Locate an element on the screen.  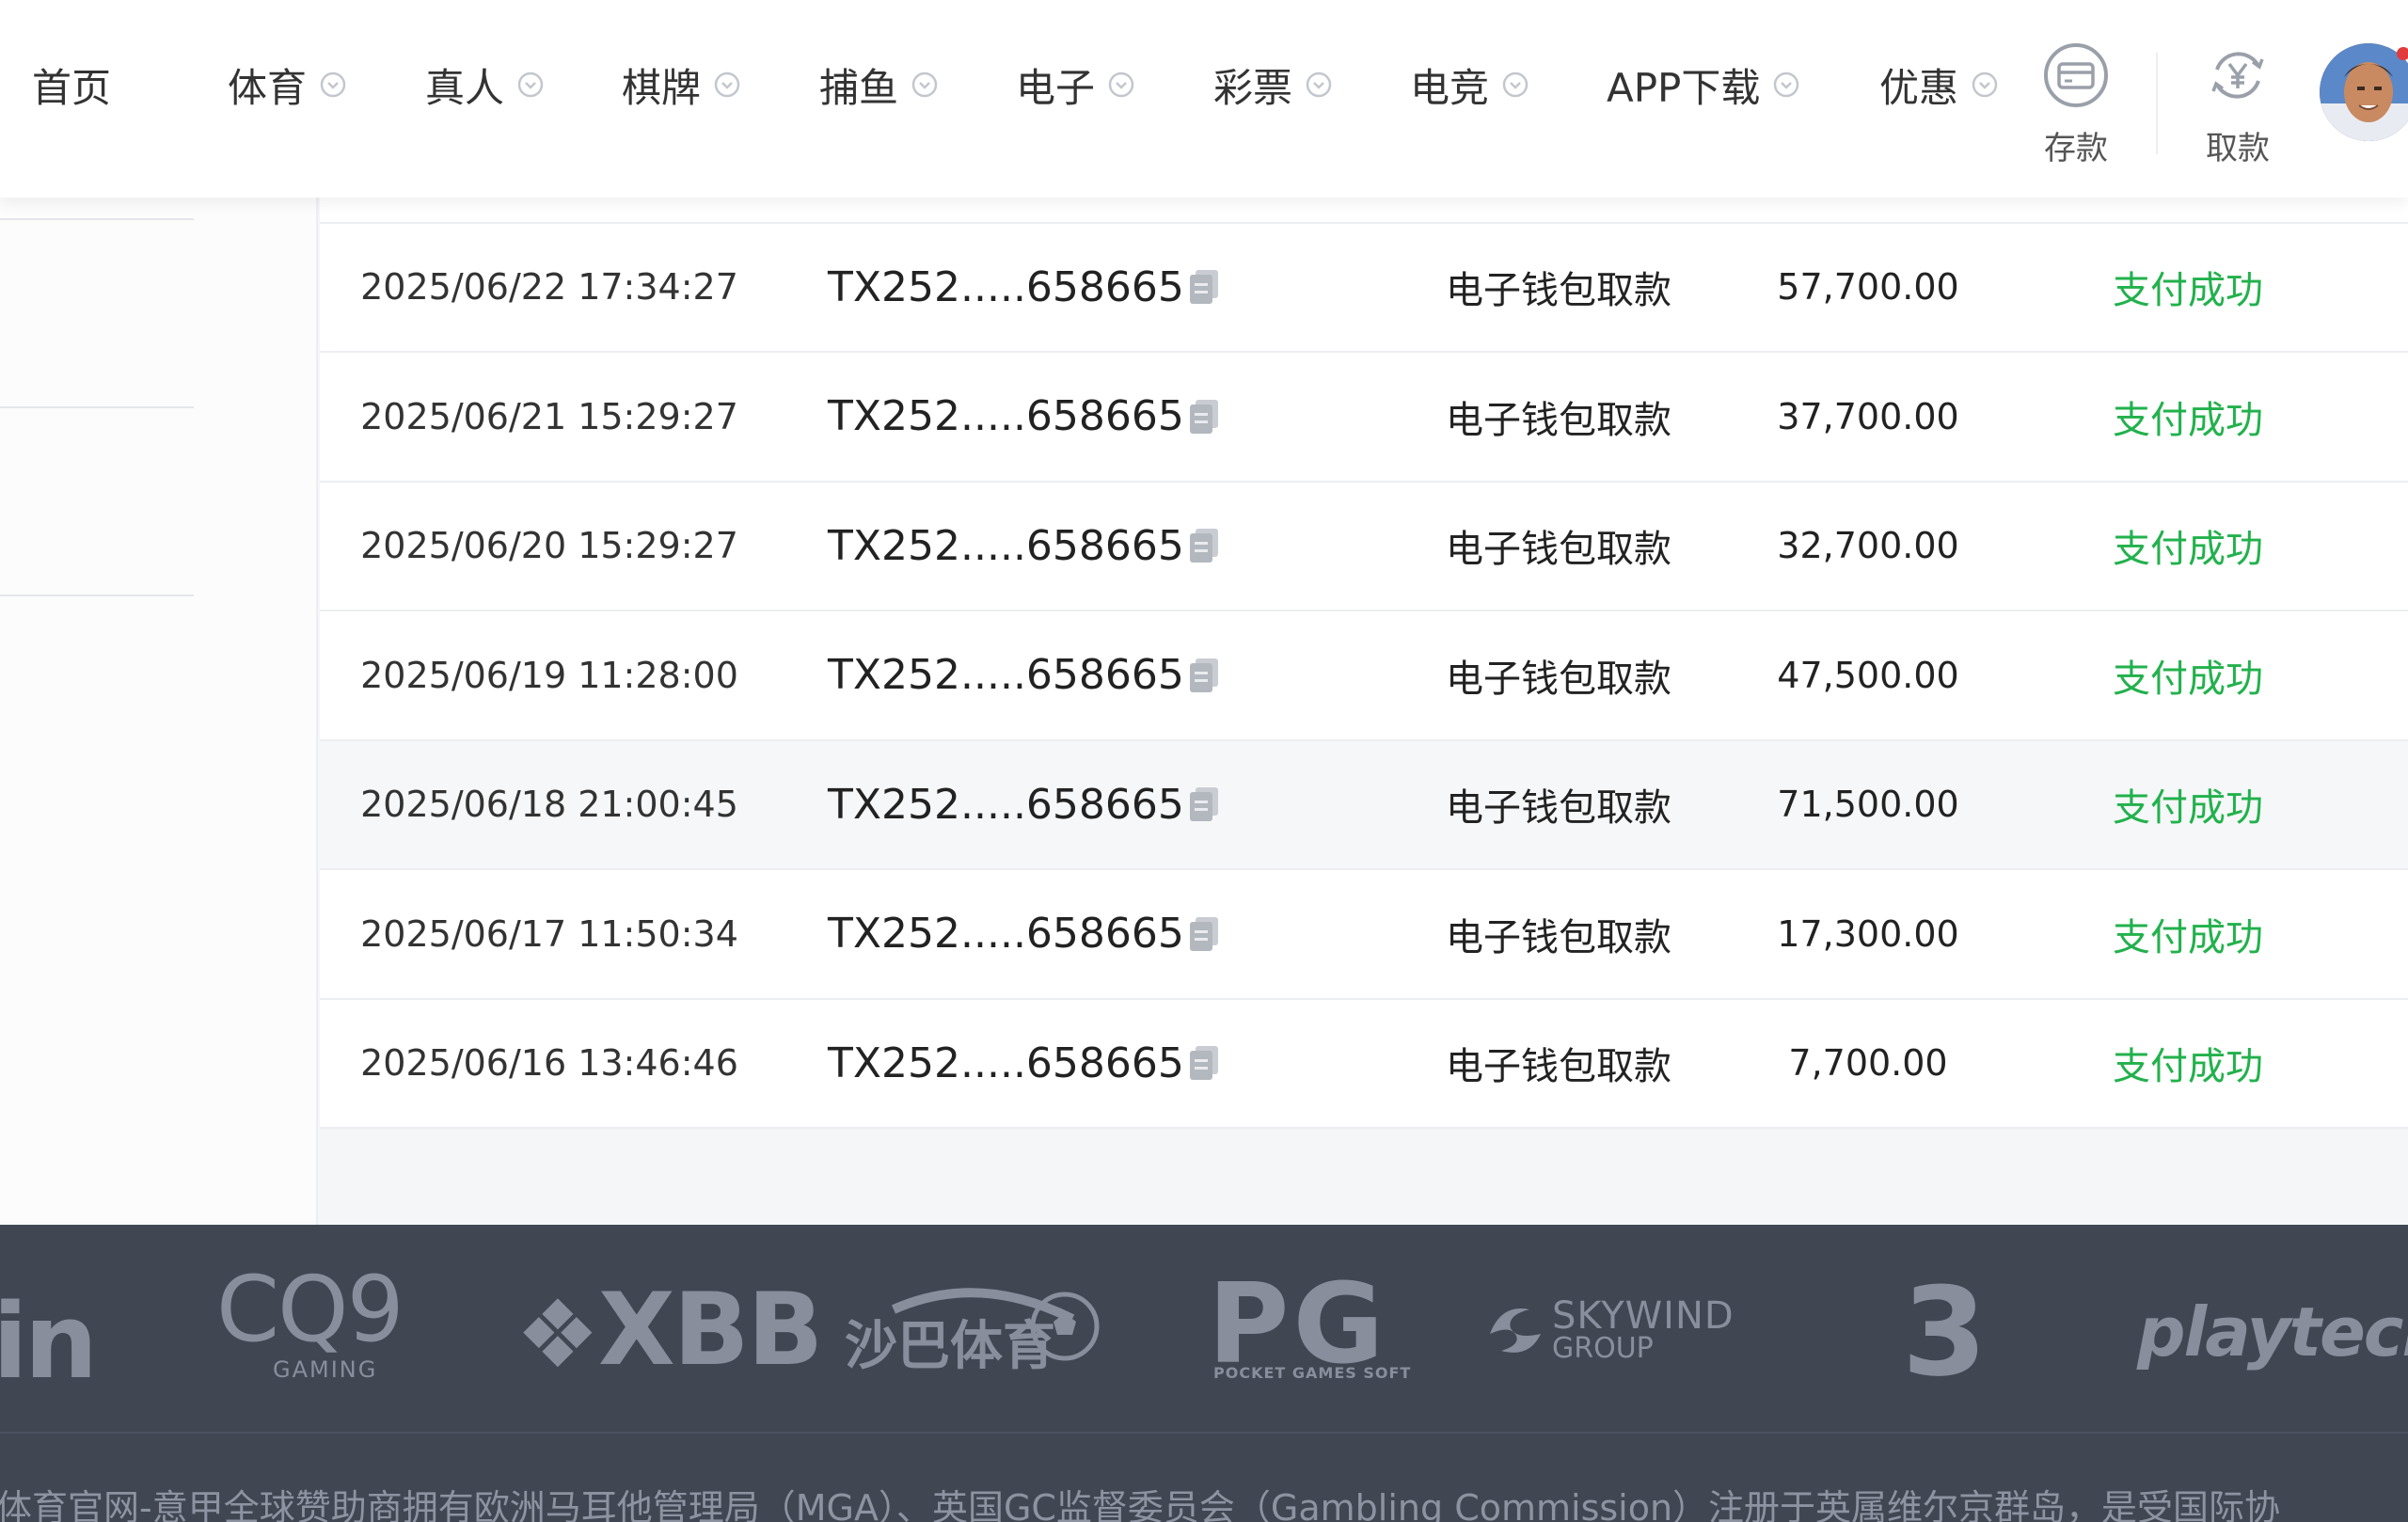
nav-label: 彩票 is located at coordinates (1253, 88).